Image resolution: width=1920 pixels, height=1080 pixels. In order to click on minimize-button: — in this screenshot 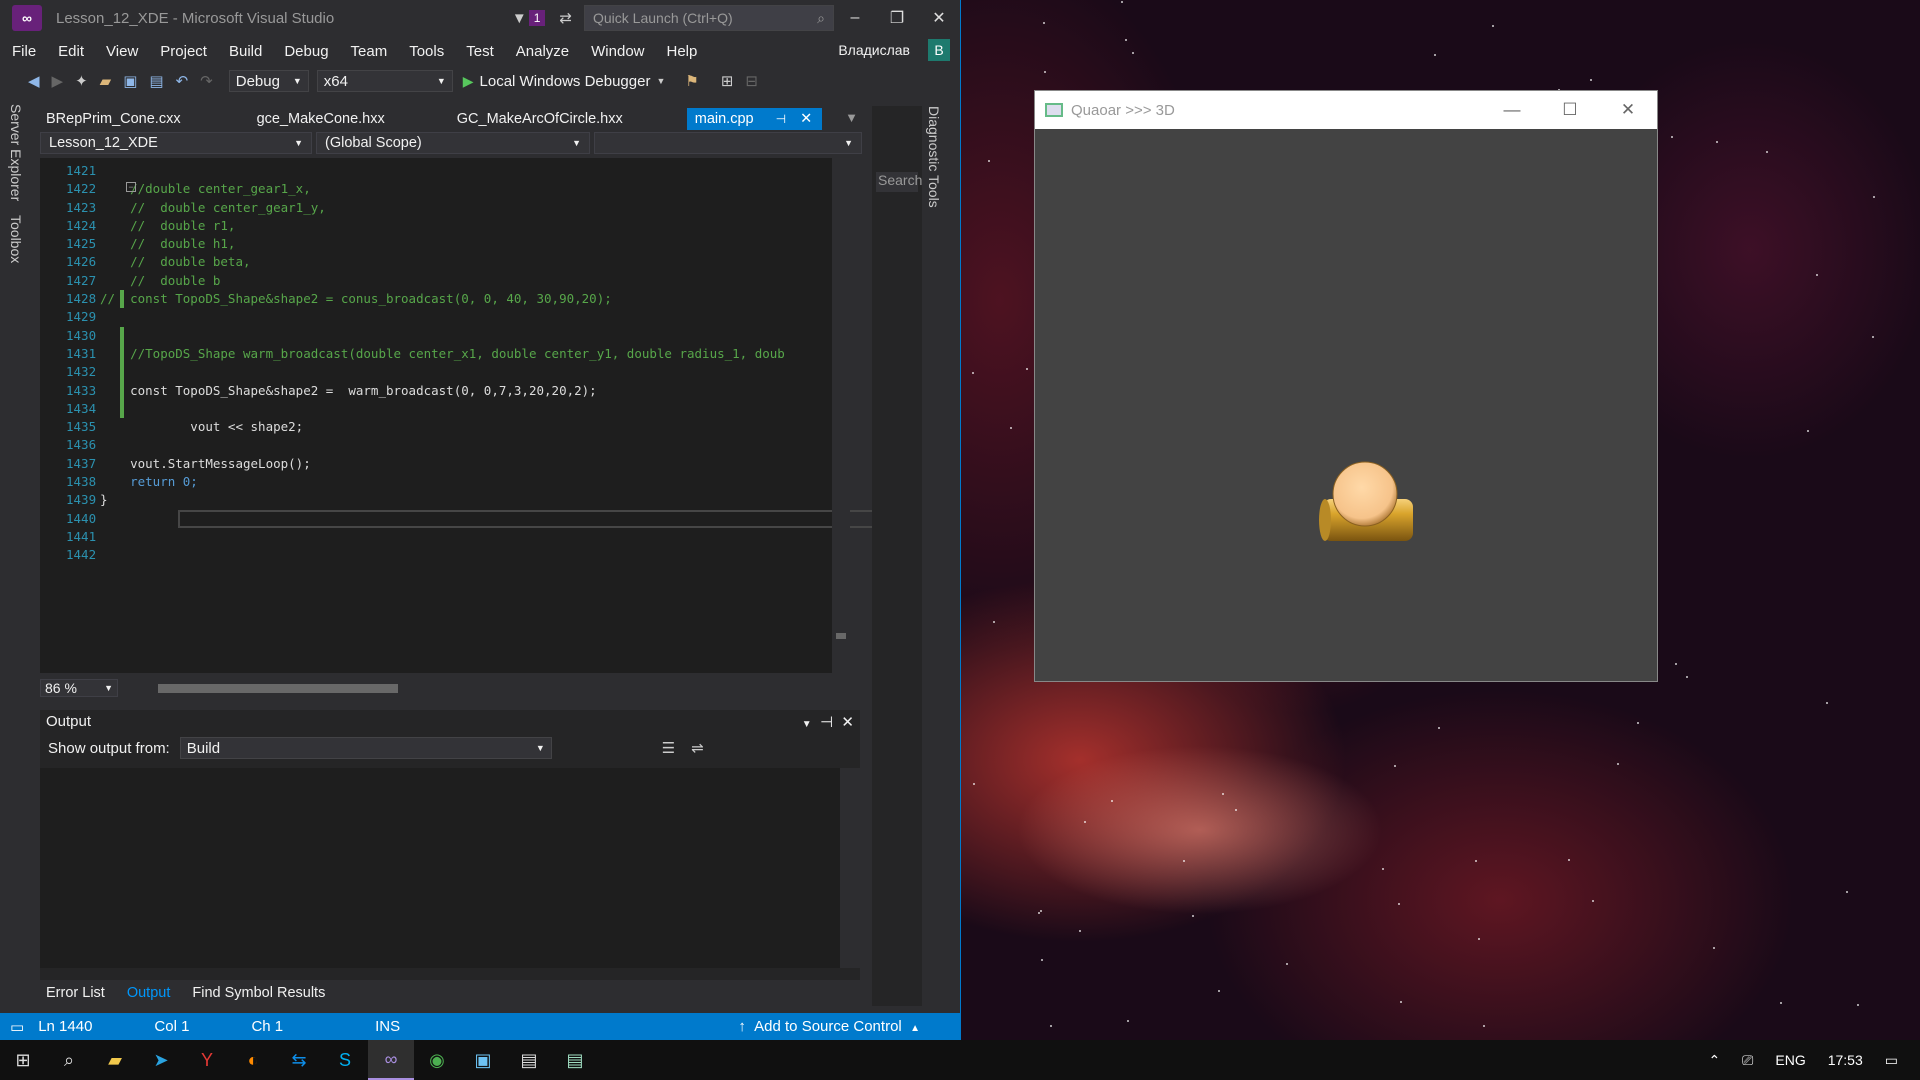, I will do `click(1512, 110)`.